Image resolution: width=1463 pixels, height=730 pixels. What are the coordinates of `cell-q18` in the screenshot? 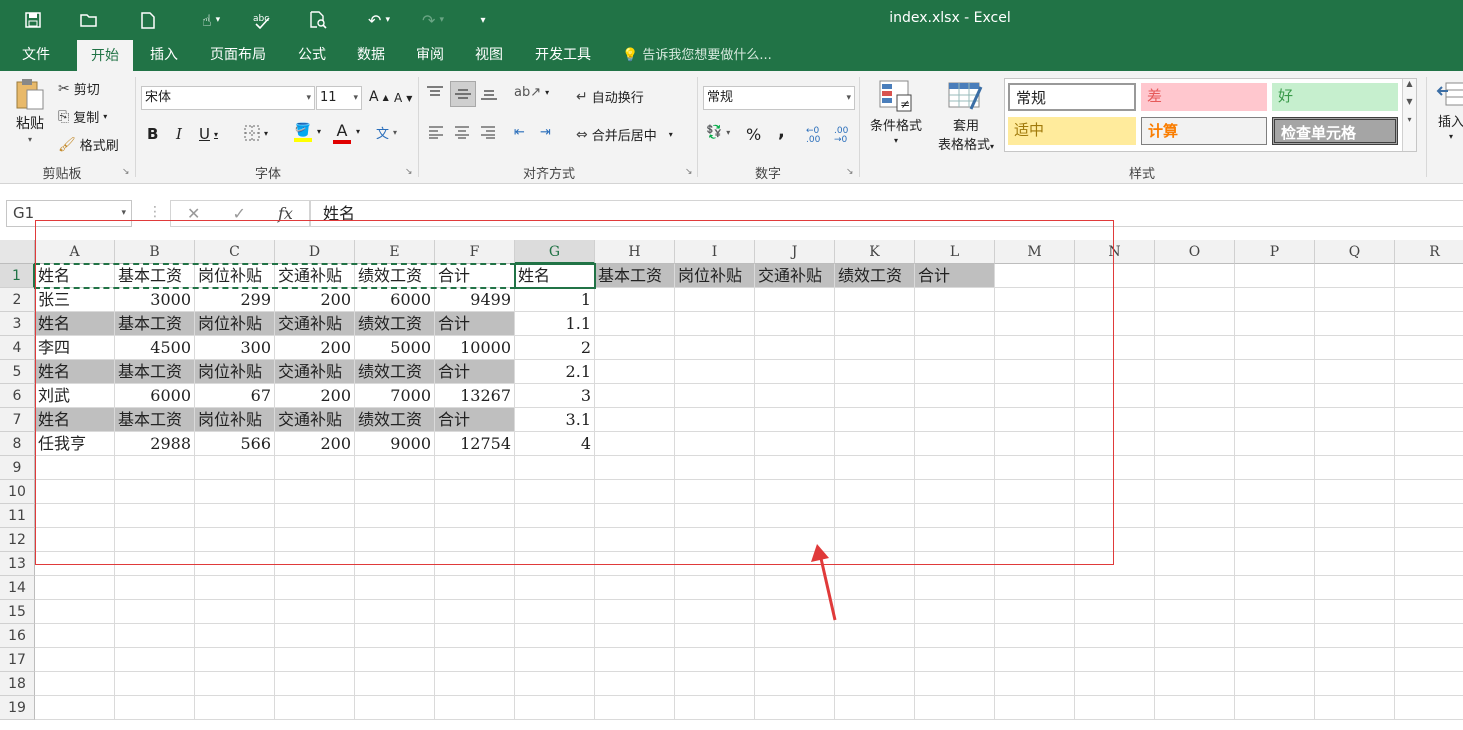 It's located at (1355, 684).